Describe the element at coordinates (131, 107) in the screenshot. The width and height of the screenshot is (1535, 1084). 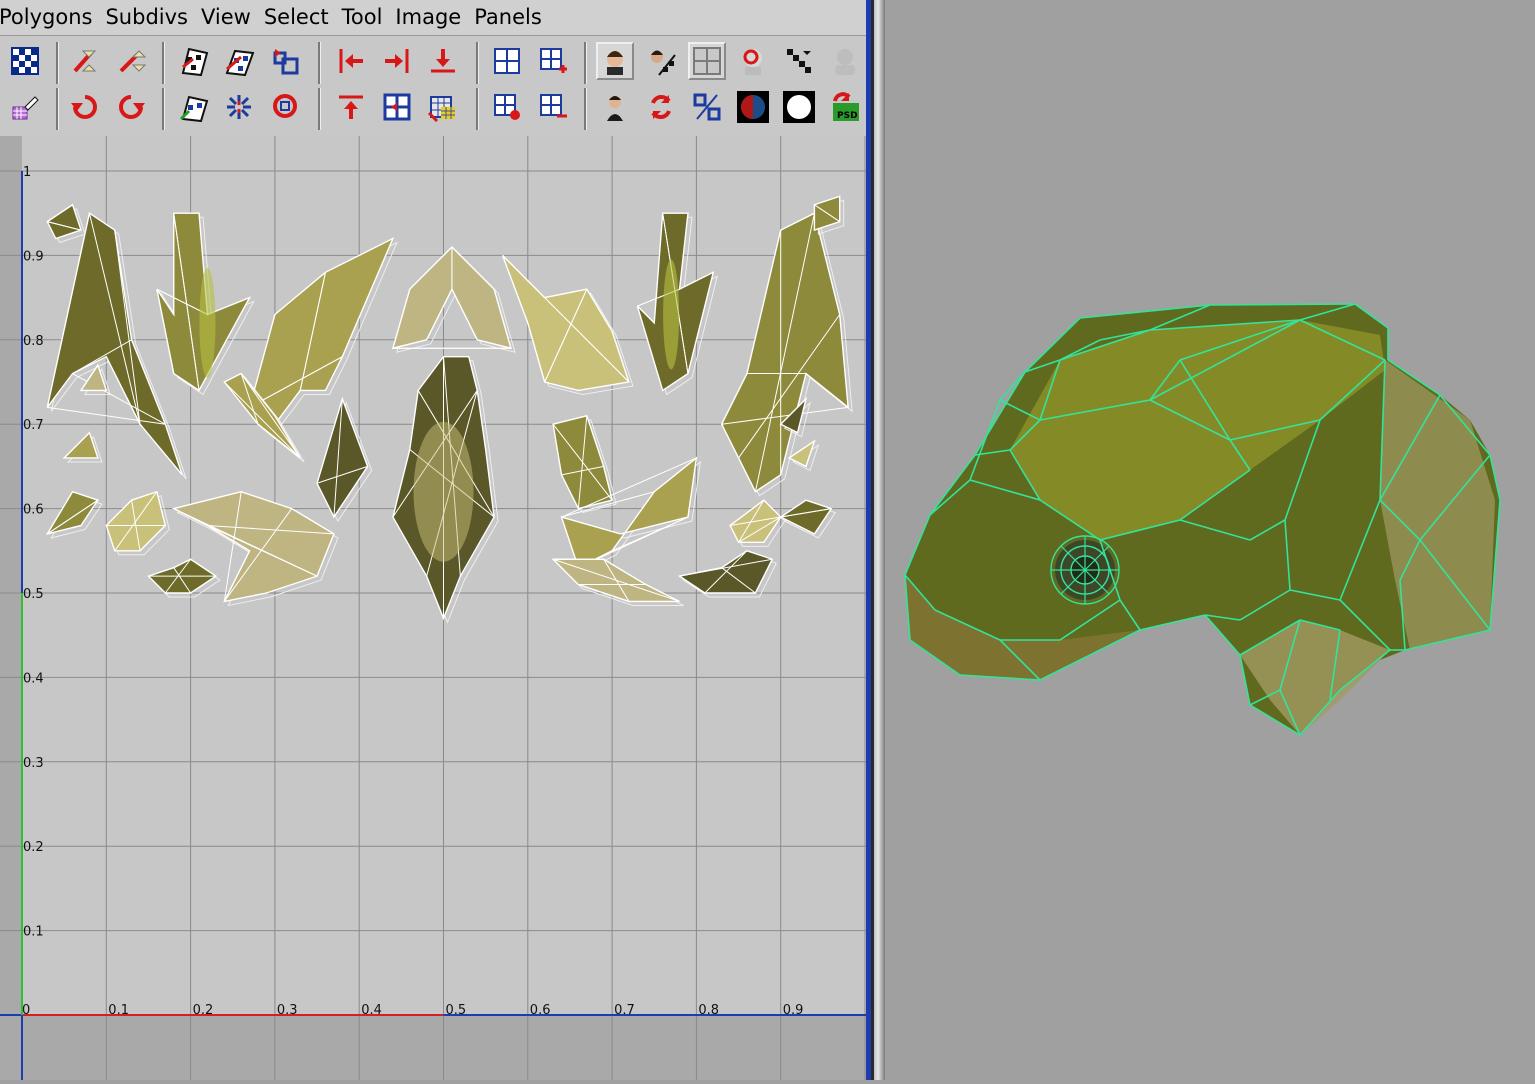
I see `rotate-cw-button` at that location.